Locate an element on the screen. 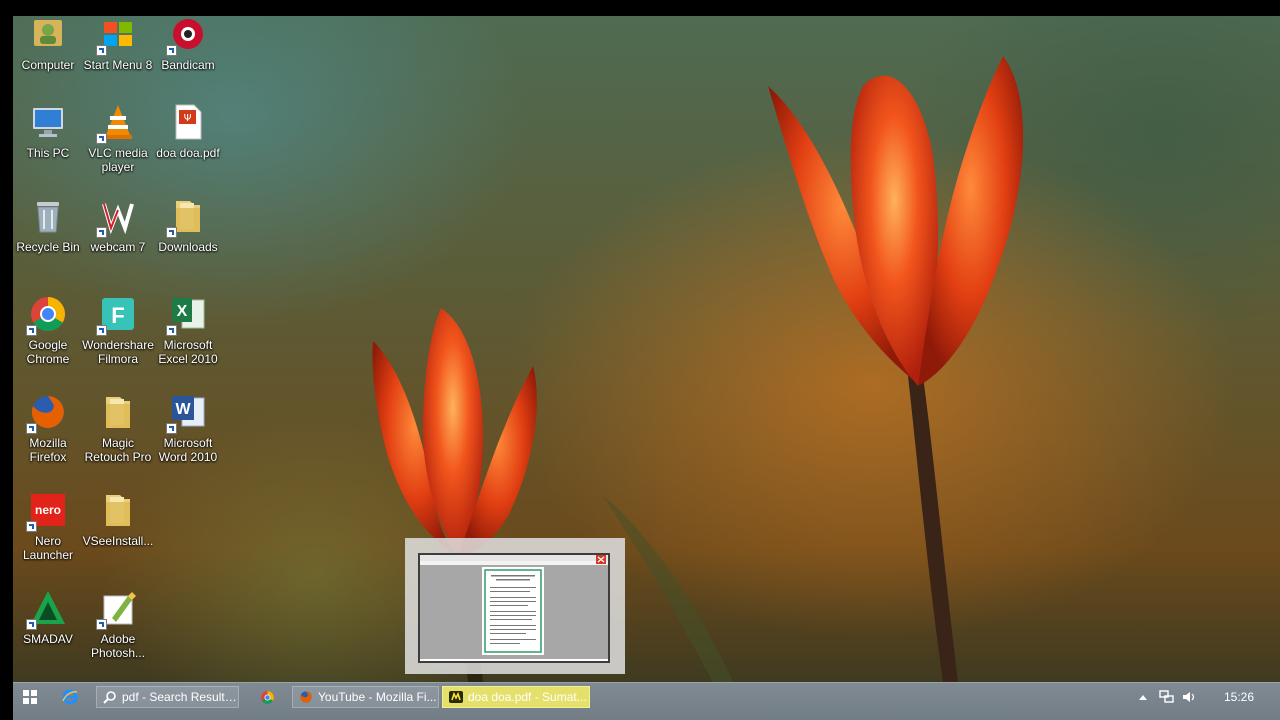  network-icon is located at coordinates (1166, 696).